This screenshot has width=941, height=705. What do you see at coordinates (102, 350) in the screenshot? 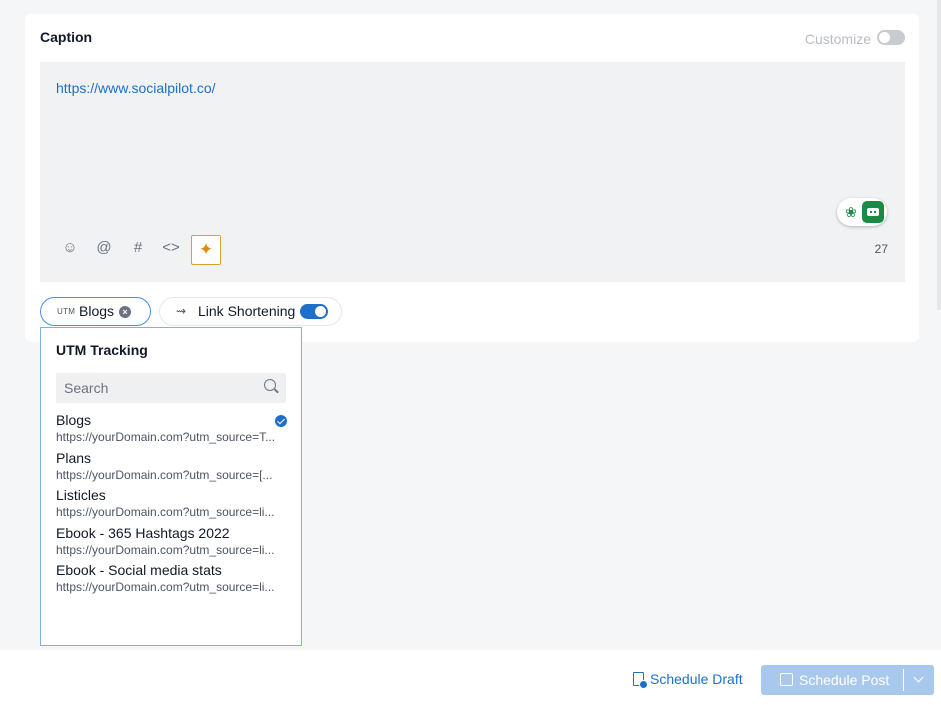
I see `utm-tracking-title: UTM Tracking` at bounding box center [102, 350].